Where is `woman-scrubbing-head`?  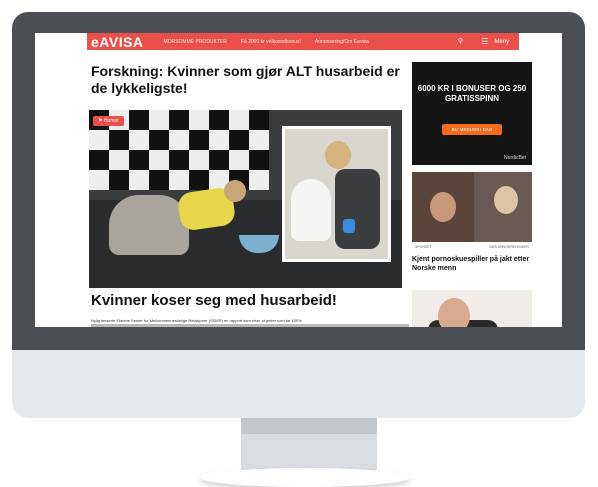 woman-scrubbing-head is located at coordinates (235, 191).